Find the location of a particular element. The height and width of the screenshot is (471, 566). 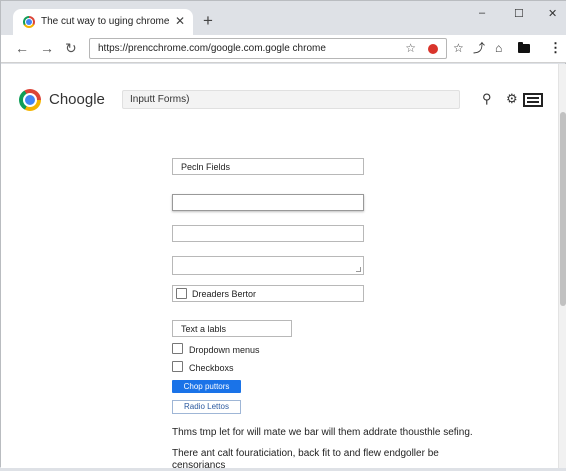

extension-badge-icon is located at coordinates (433, 49).